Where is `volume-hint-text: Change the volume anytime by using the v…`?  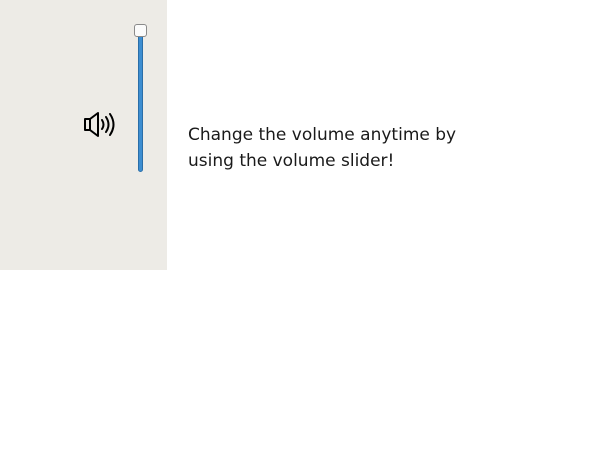
volume-hint-text: Change the volume anytime by using the v… is located at coordinates (348, 148).